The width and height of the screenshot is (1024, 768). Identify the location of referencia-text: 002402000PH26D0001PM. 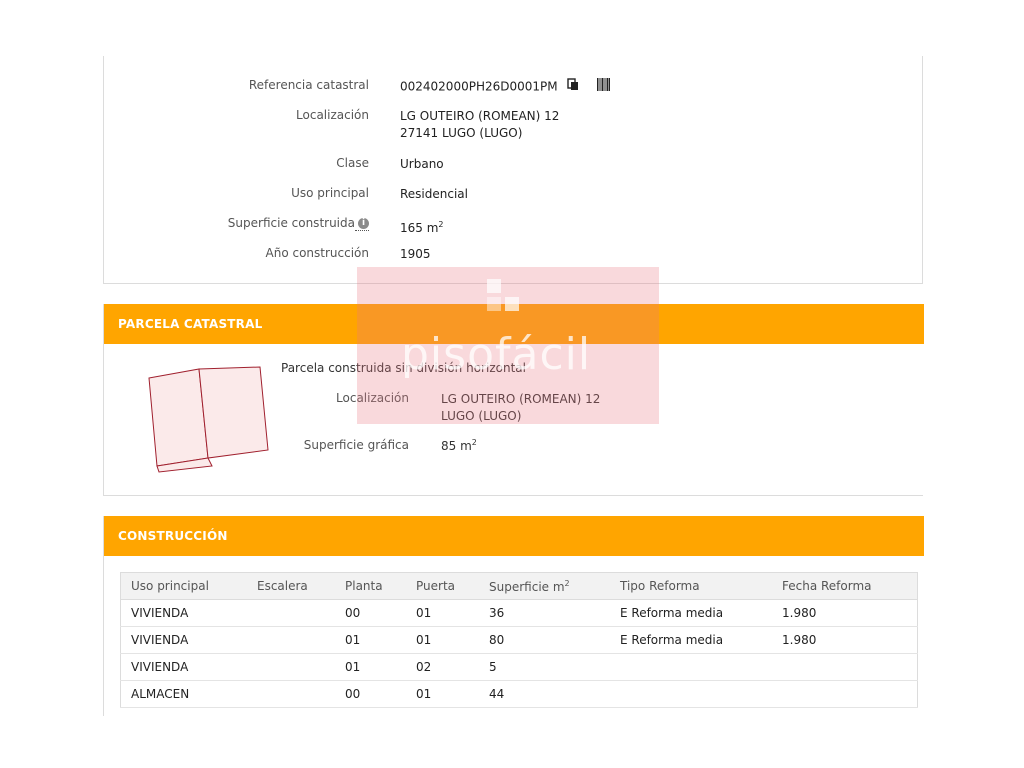
(479, 86).